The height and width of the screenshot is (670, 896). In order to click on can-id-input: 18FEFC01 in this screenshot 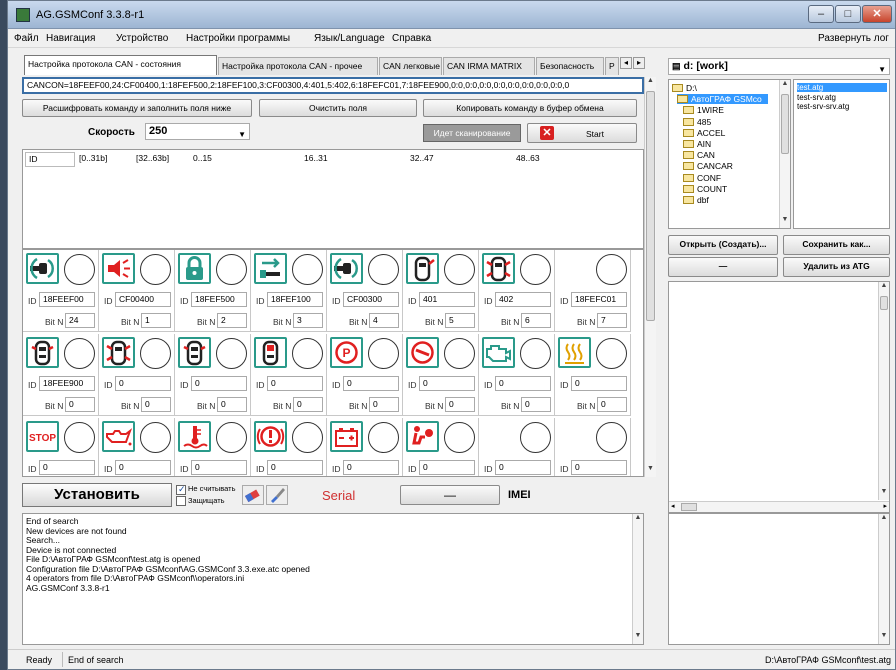, I will do `click(599, 299)`.